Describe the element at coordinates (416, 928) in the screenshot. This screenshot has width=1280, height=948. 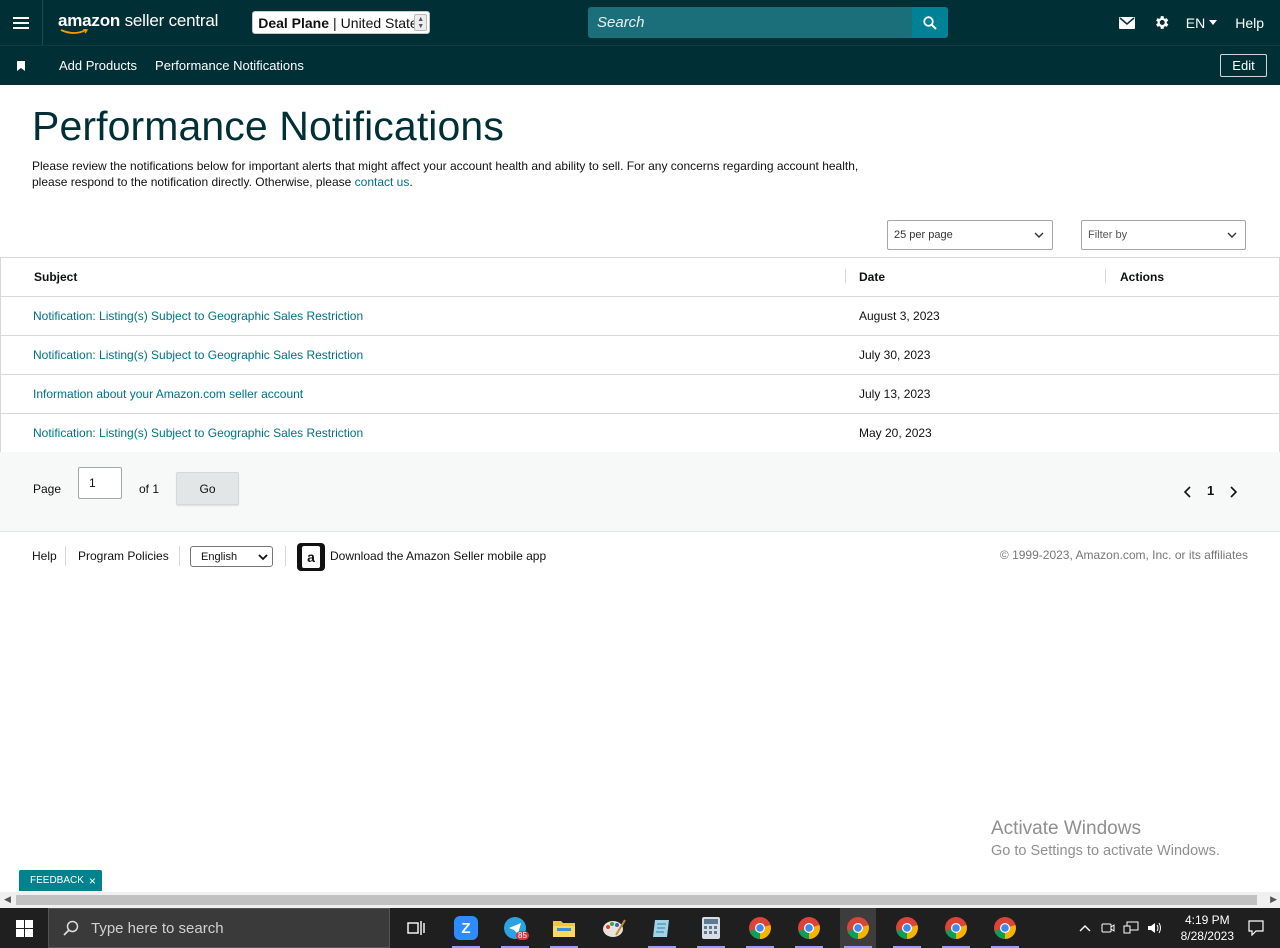
I see `task-view-icon` at that location.